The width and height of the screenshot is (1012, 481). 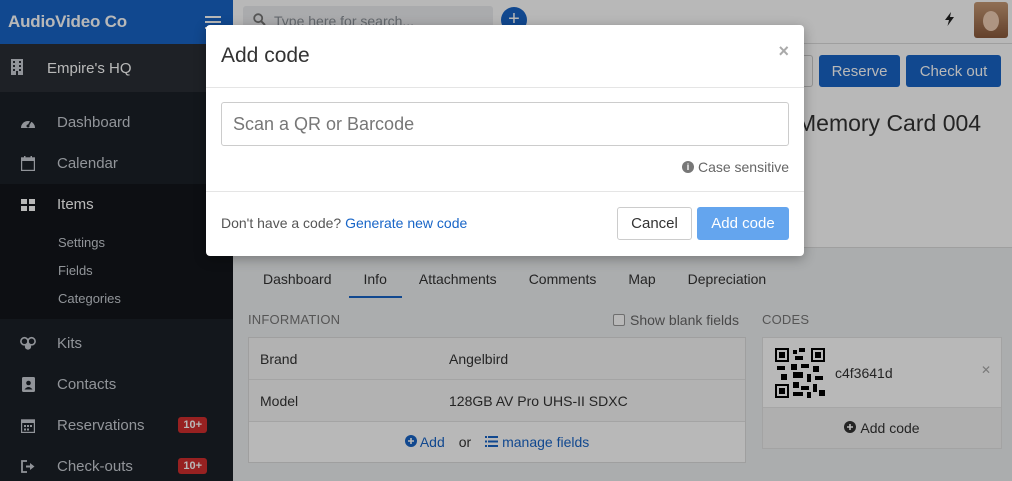 What do you see at coordinates (654, 223) in the screenshot?
I see `cancel-button: Cancel` at bounding box center [654, 223].